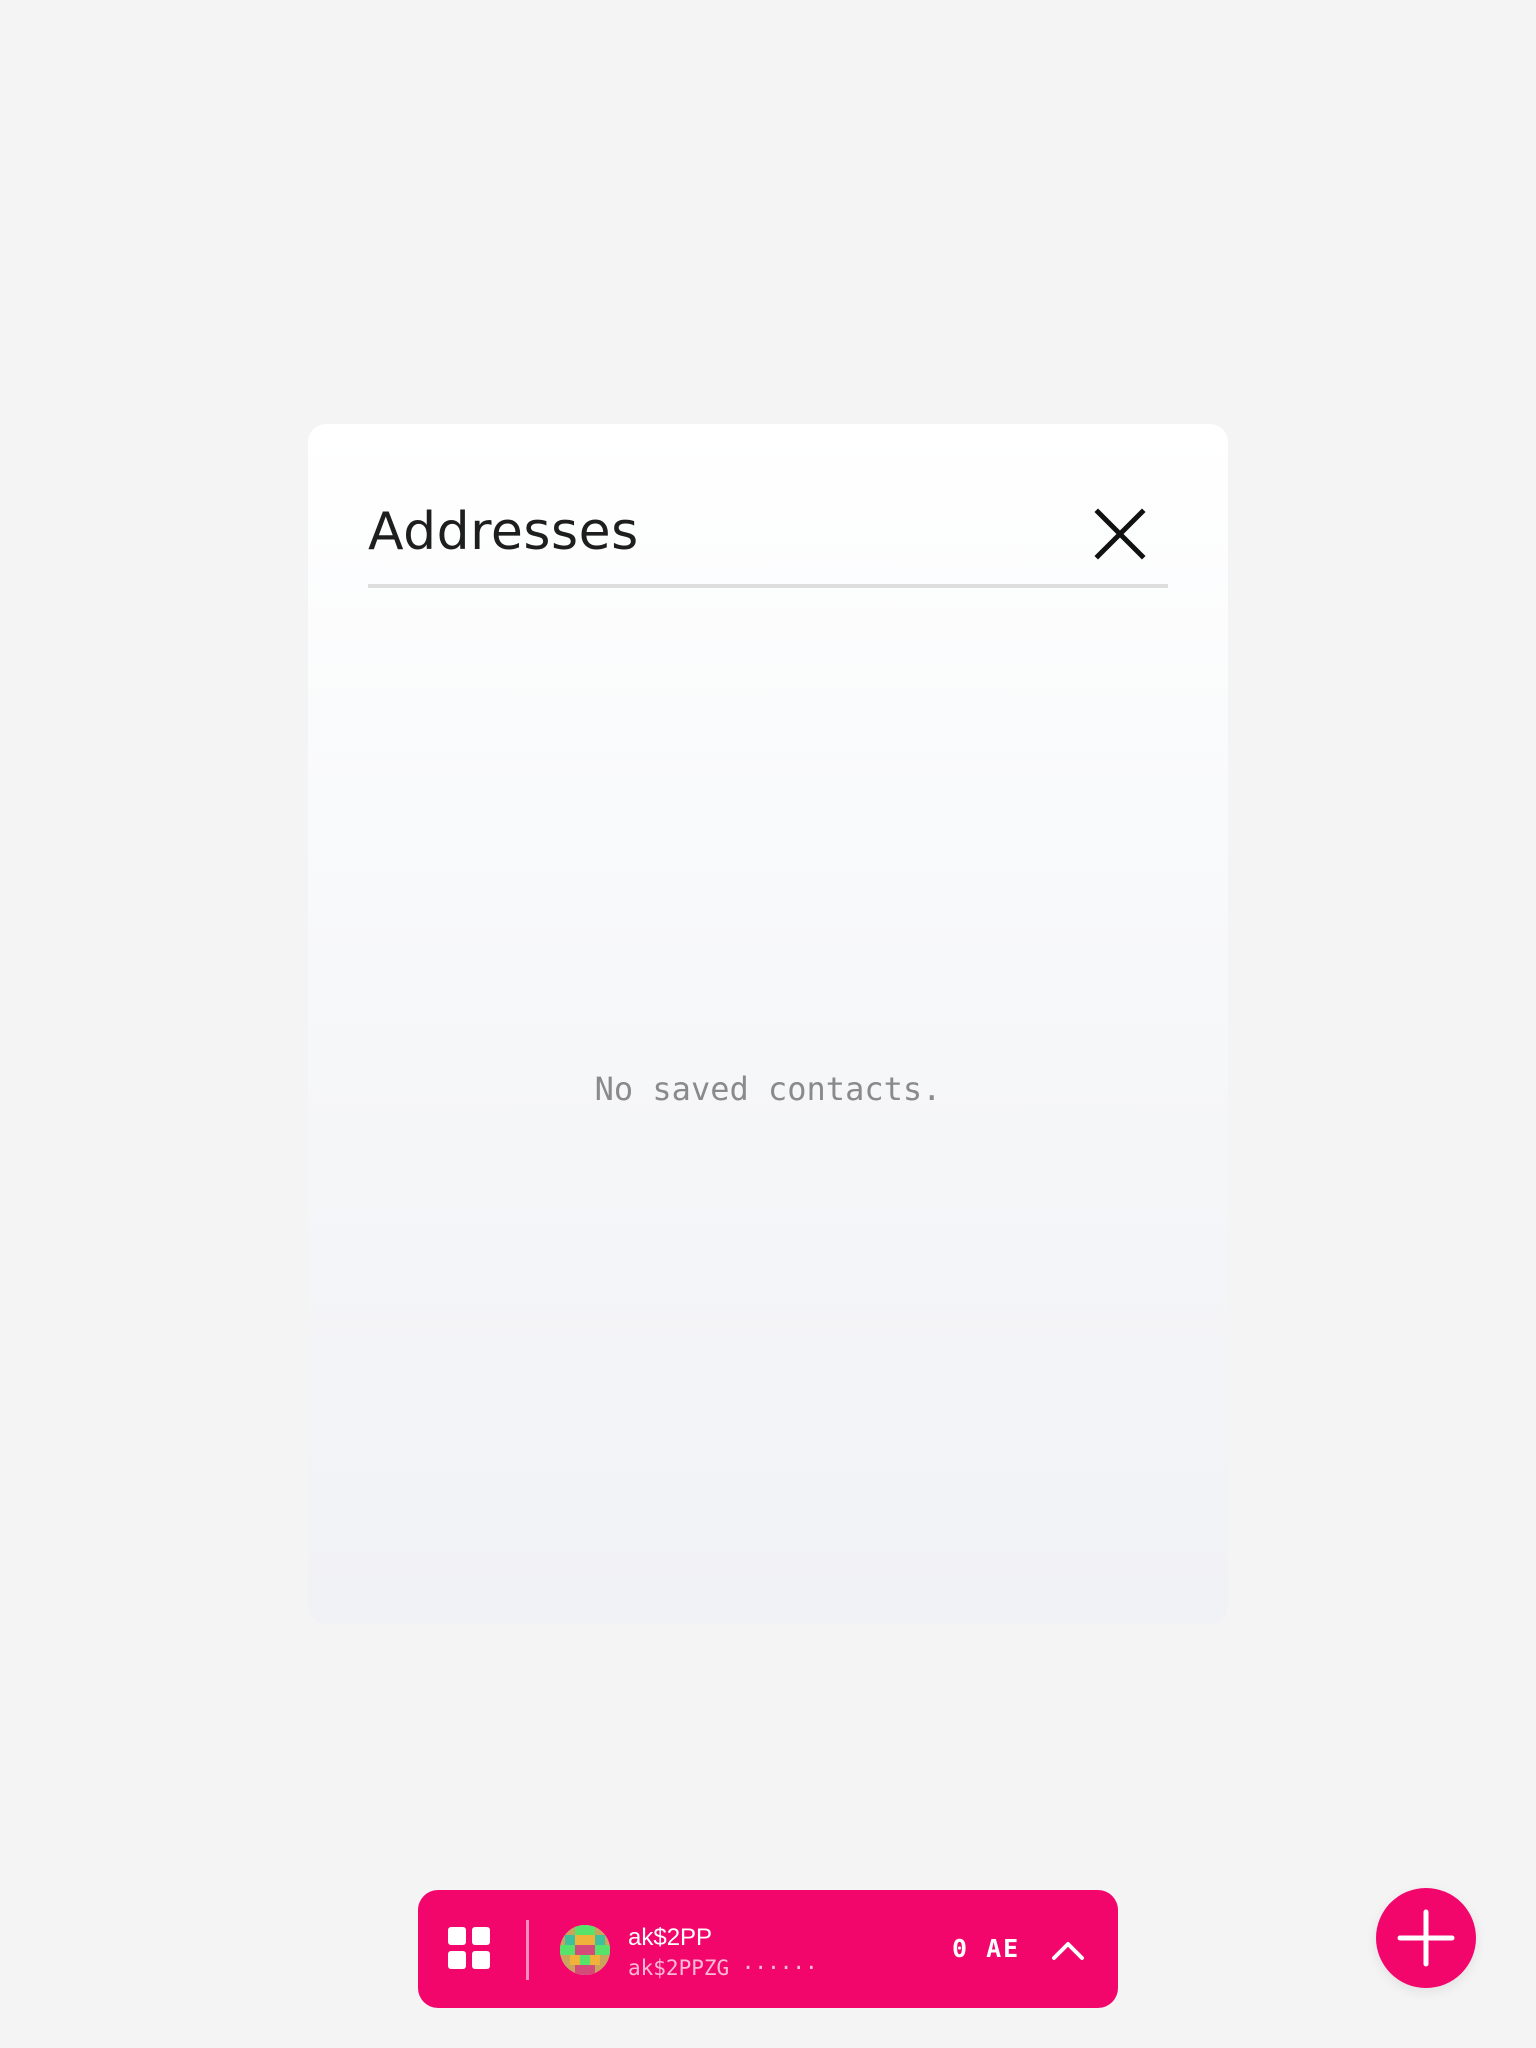  Describe the element at coordinates (723, 1968) in the screenshot. I see `account-address: ak$2PPZG ······` at that location.